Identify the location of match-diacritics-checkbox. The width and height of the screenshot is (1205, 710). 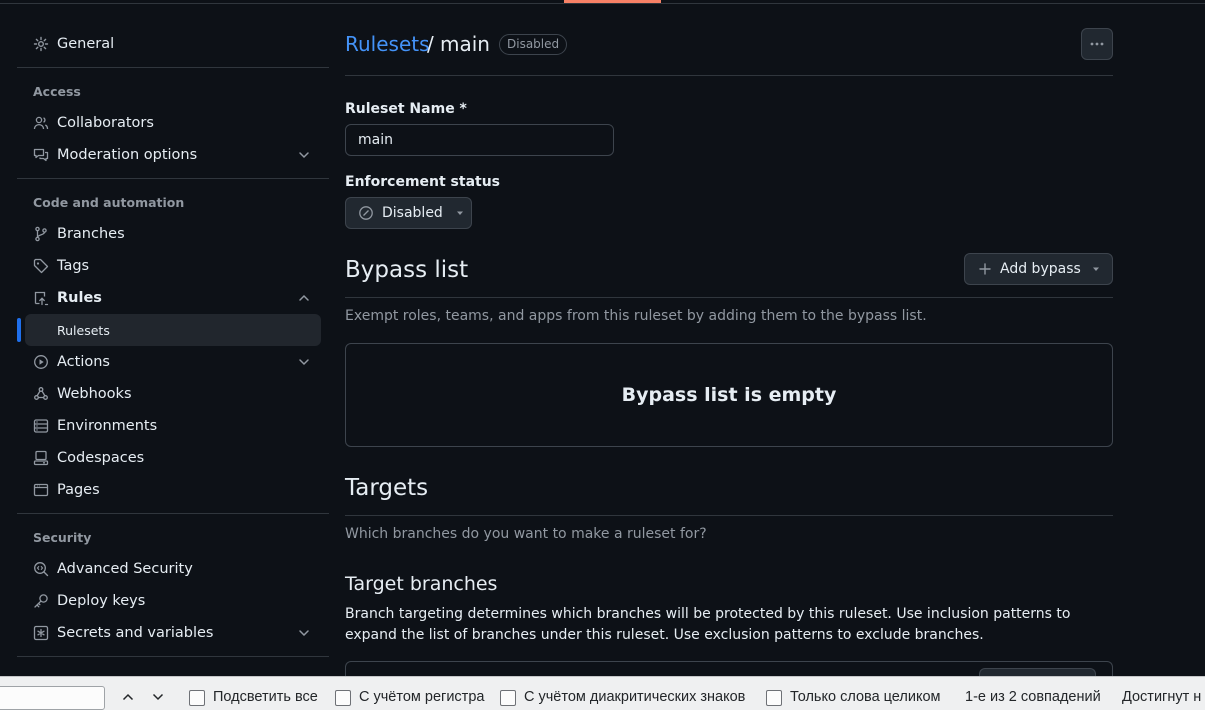
(508, 698).